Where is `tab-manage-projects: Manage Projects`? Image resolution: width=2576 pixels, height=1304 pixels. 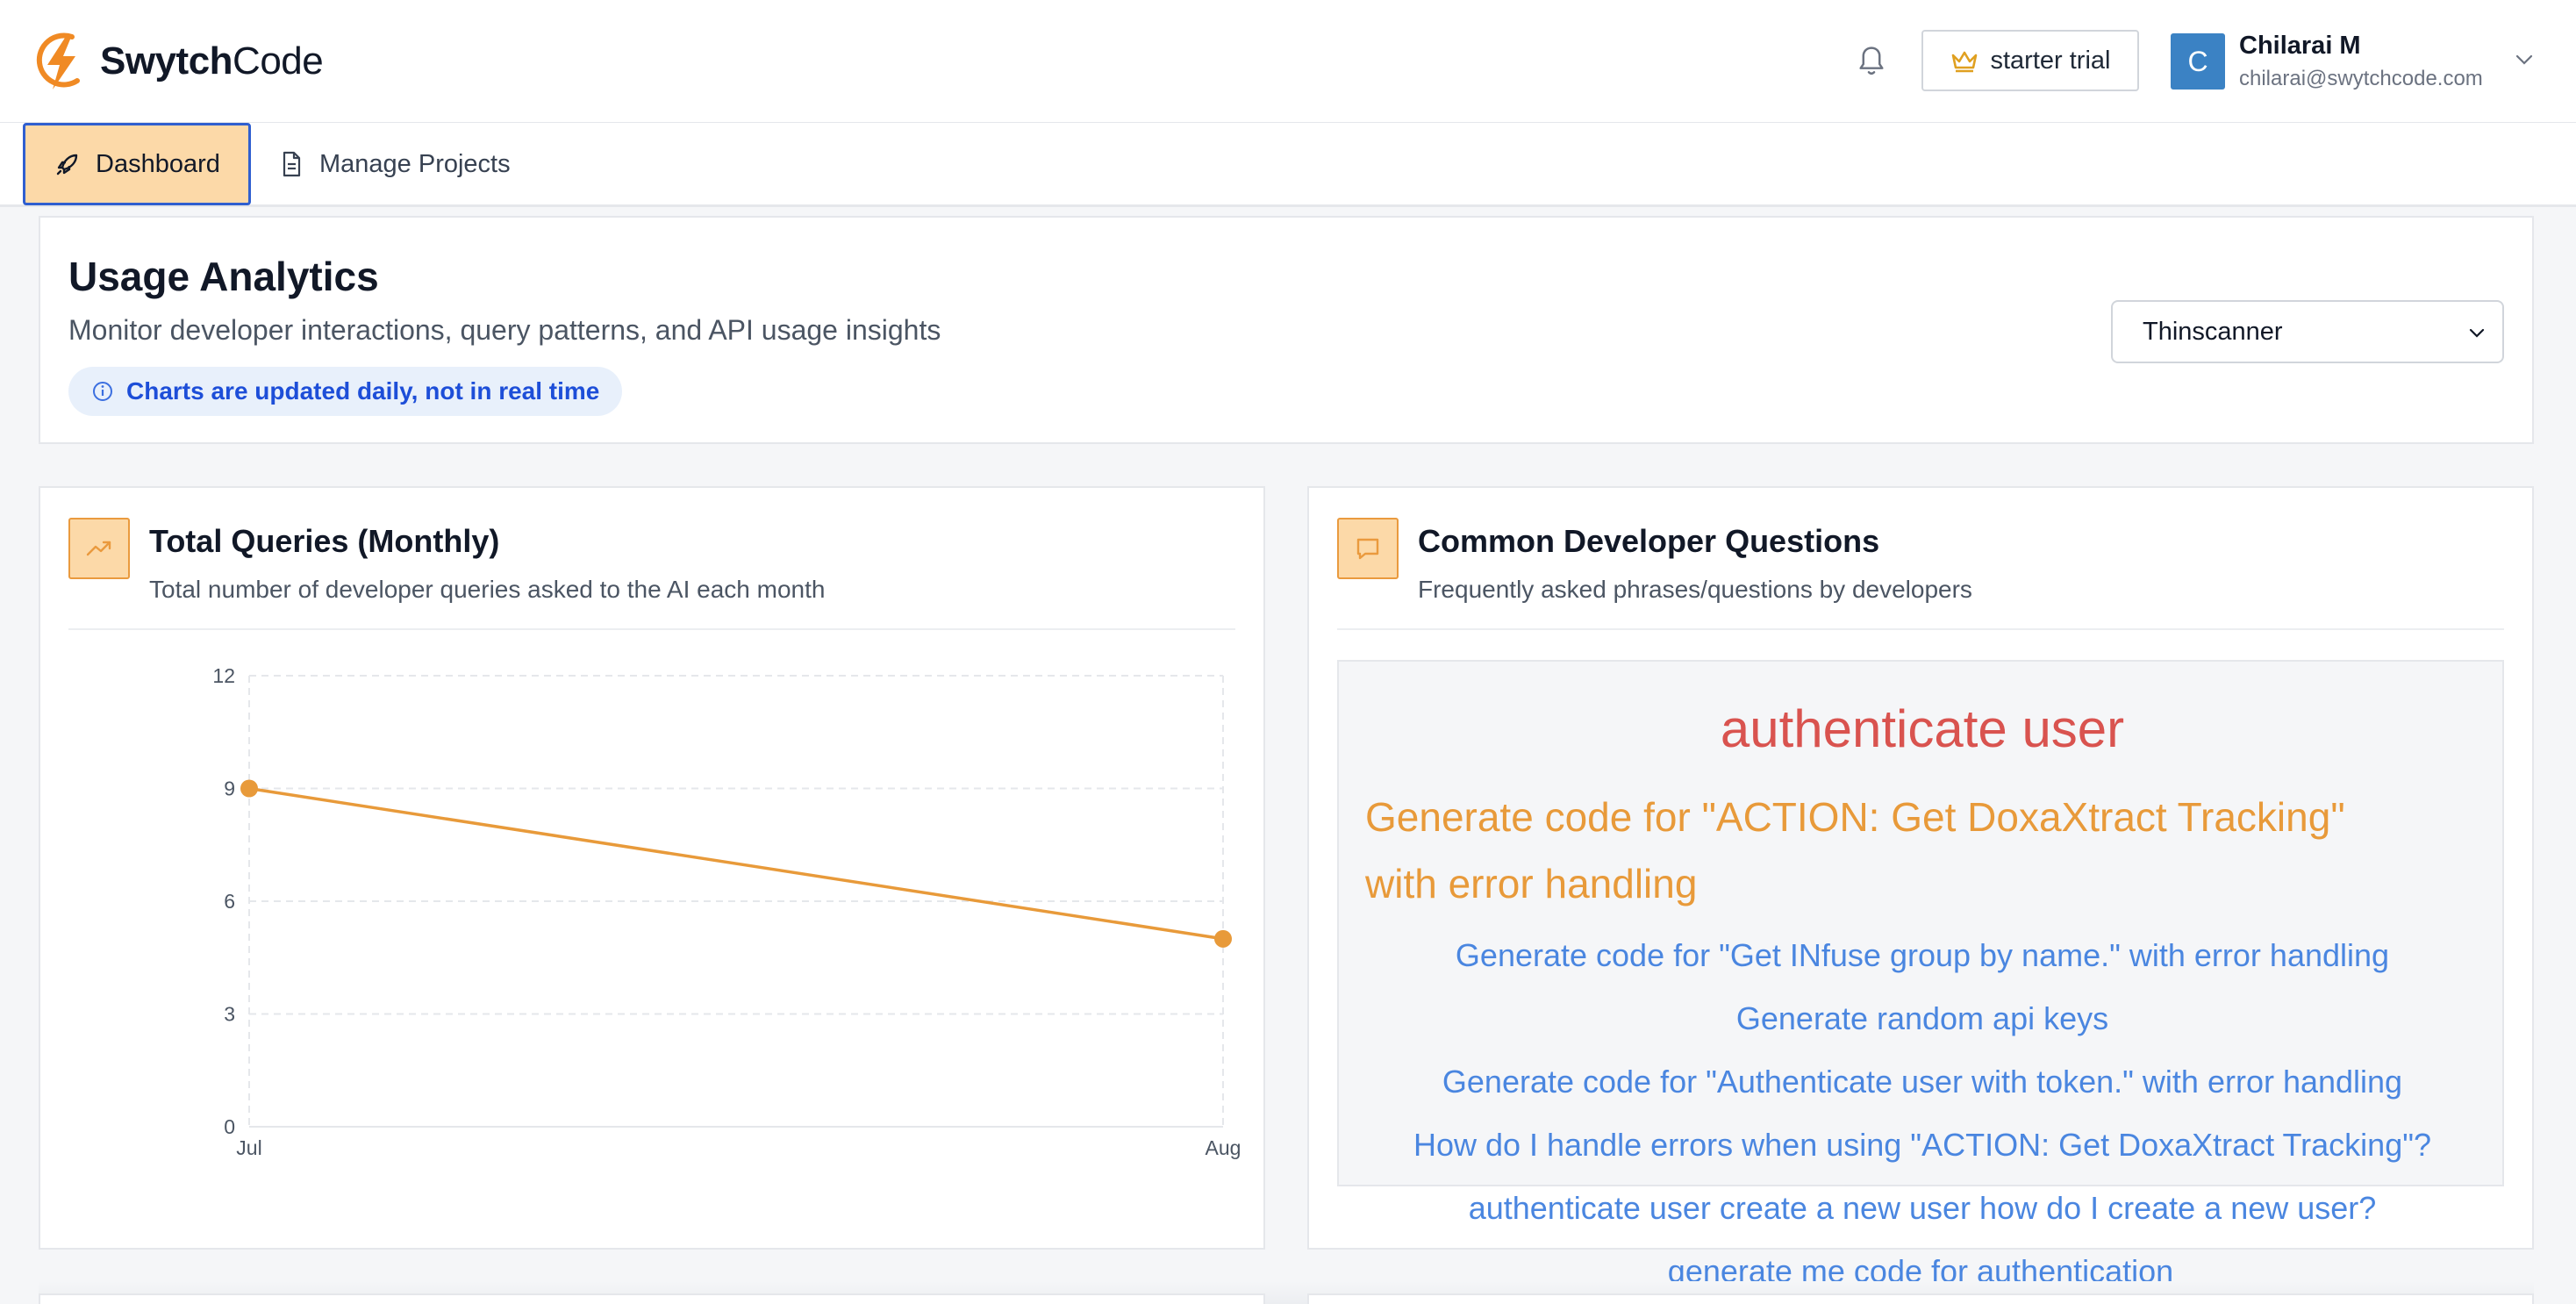 tab-manage-projects: Manage Projects is located at coordinates (393, 164).